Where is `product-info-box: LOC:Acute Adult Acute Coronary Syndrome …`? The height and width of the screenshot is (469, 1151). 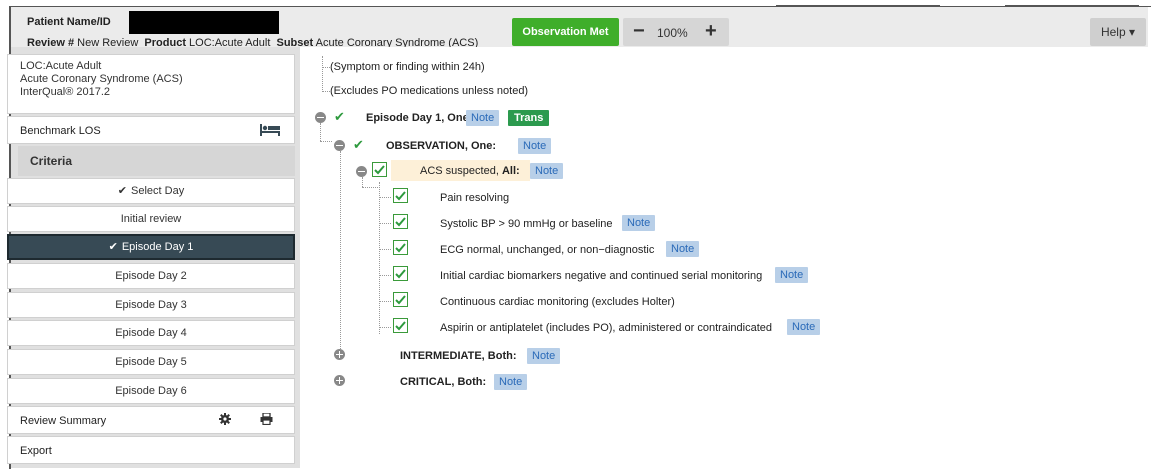 product-info-box: LOC:Acute Adult Acute Coronary Syndrome … is located at coordinates (151, 84).